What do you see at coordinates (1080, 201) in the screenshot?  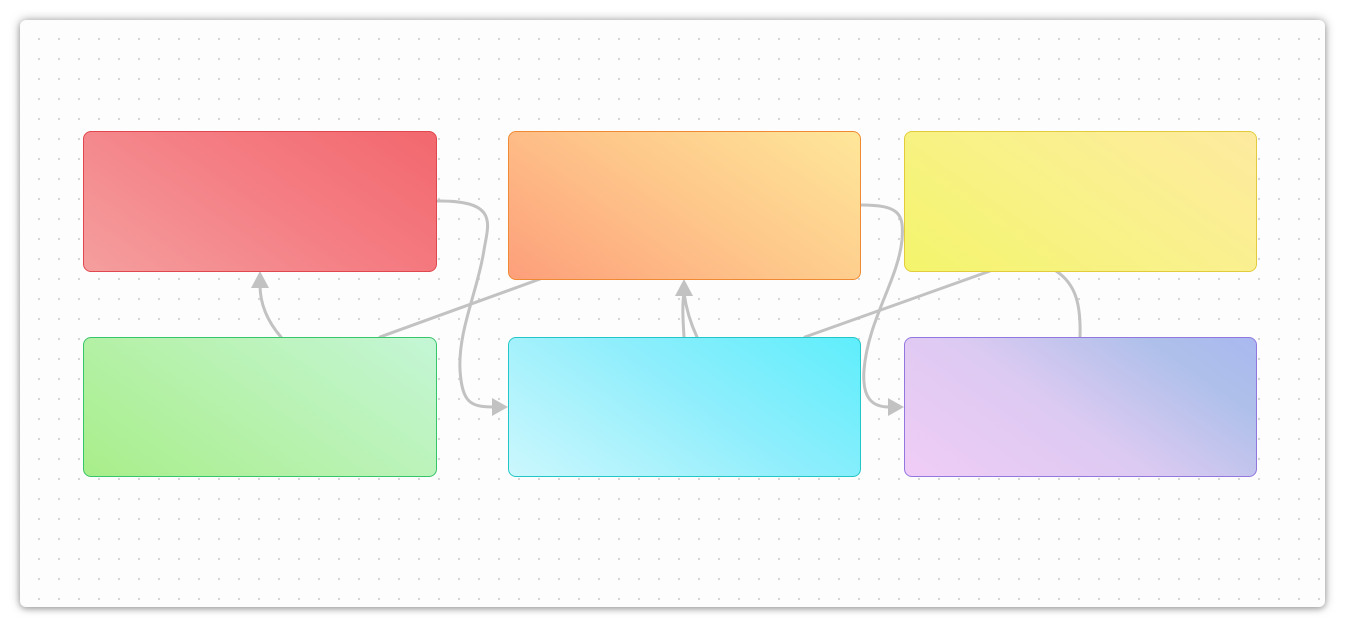 I see `node-yellow` at bounding box center [1080, 201].